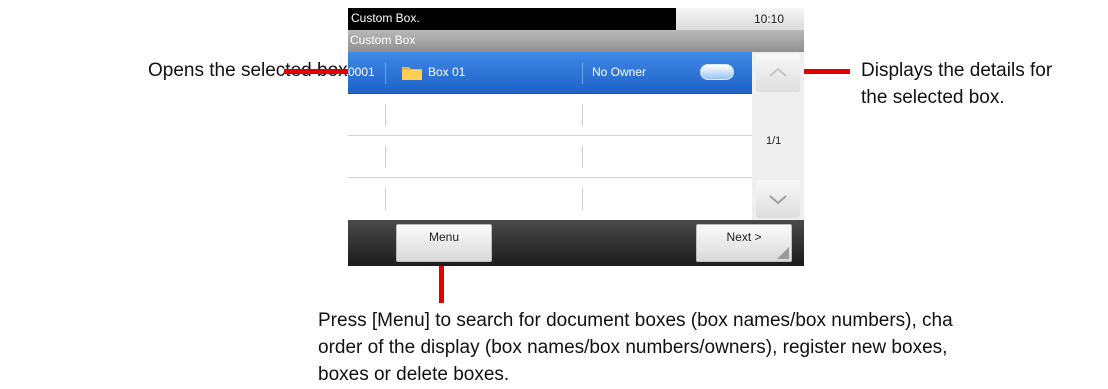  Describe the element at coordinates (744, 237) in the screenshot. I see `next-button-label: Next >` at that location.